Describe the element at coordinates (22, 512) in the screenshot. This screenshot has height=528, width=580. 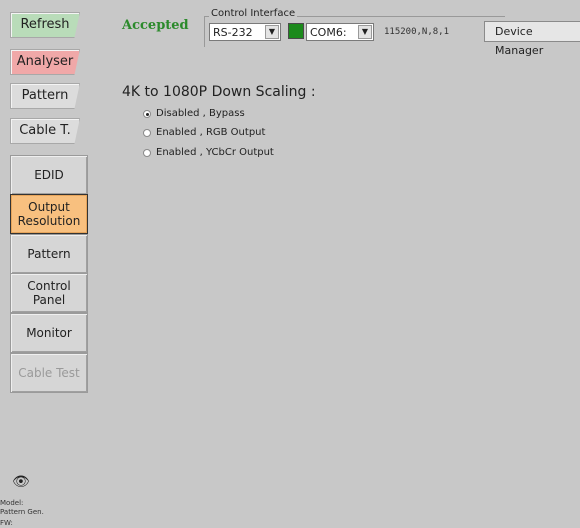
I see `model-value: Pattern Gen.` at that location.